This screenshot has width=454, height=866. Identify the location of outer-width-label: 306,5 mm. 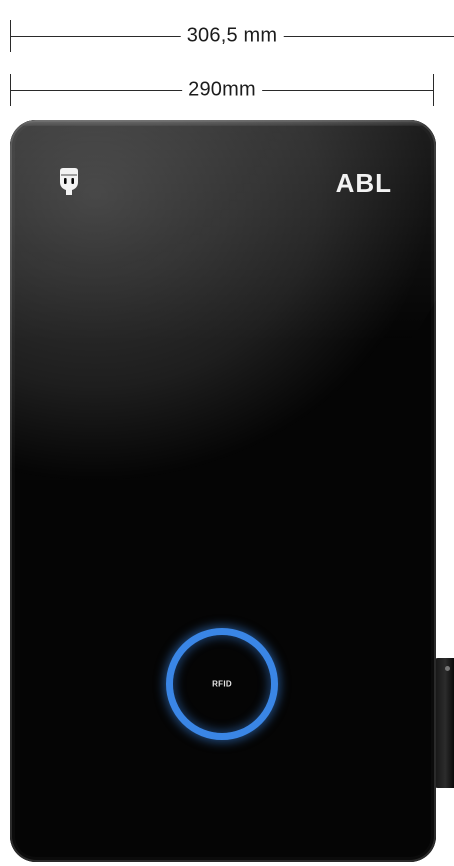
(232, 36).